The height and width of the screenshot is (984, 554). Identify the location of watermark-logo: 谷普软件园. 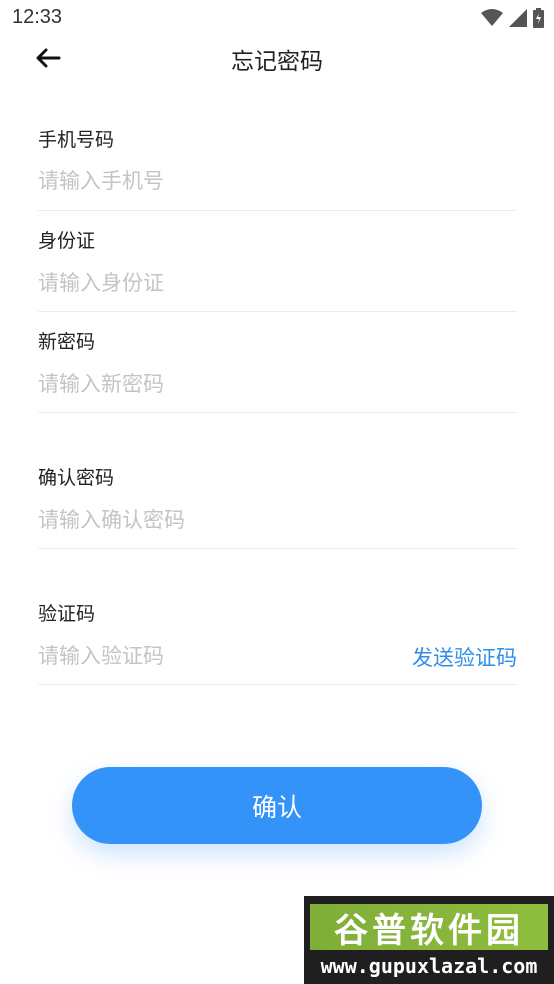
(429, 927).